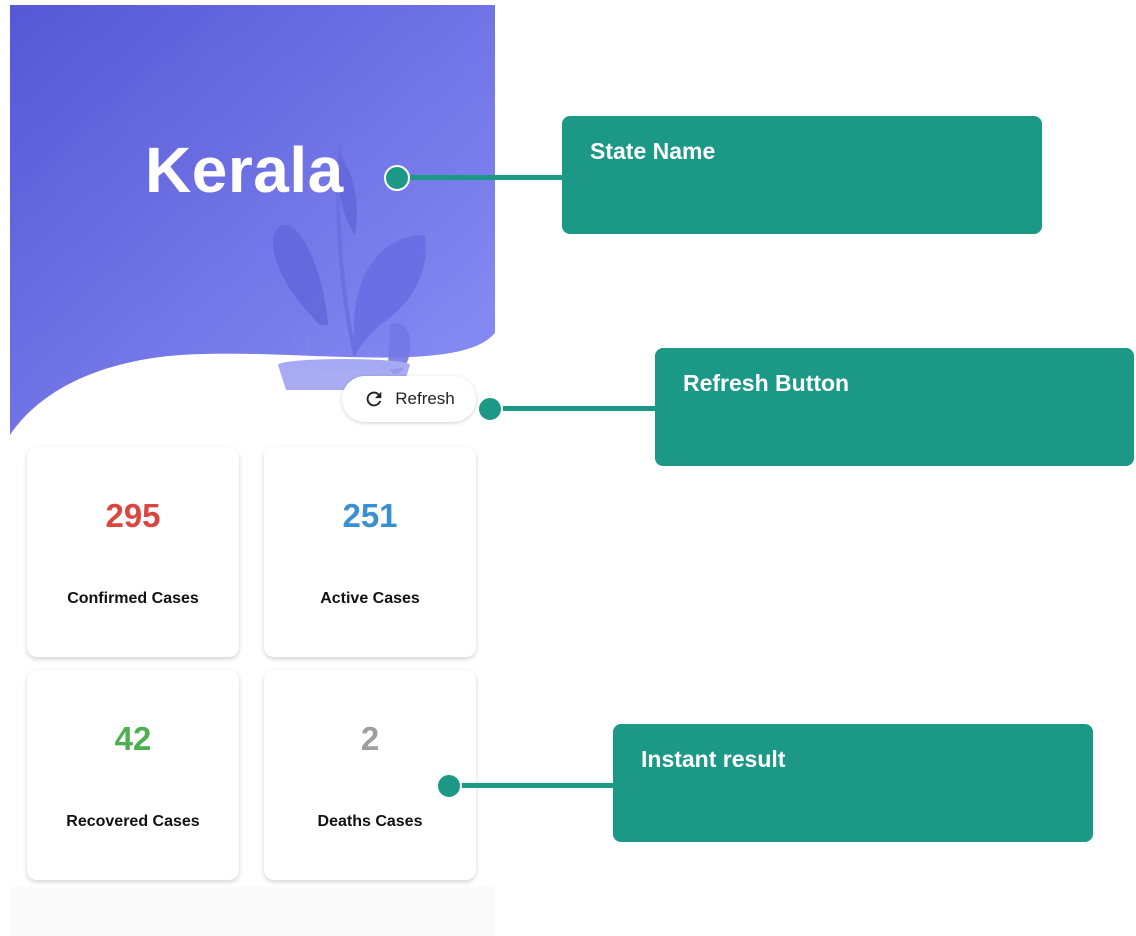 The width and height of the screenshot is (1136, 936). I want to click on recovered-card: 42 Recovered Cases, so click(133, 775).